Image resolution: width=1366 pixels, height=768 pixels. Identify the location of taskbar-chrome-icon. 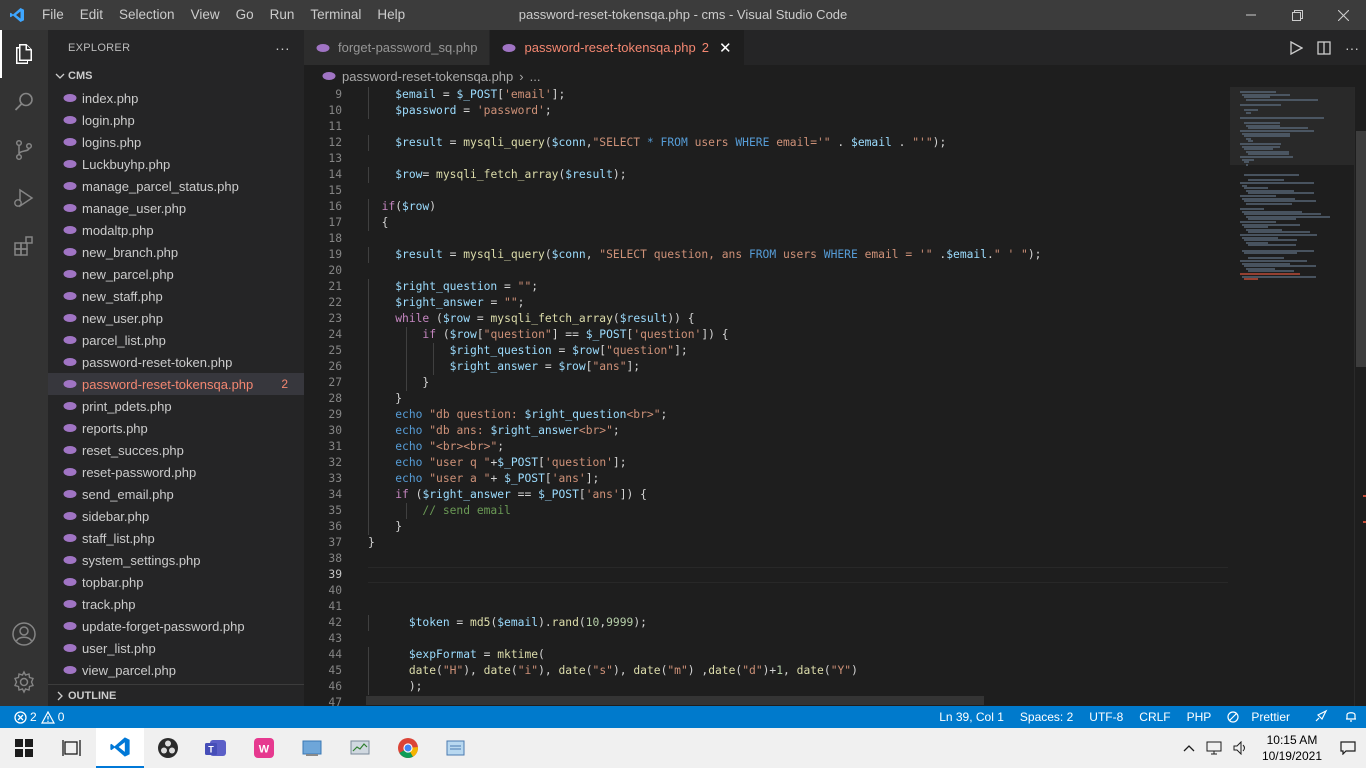
(408, 748).